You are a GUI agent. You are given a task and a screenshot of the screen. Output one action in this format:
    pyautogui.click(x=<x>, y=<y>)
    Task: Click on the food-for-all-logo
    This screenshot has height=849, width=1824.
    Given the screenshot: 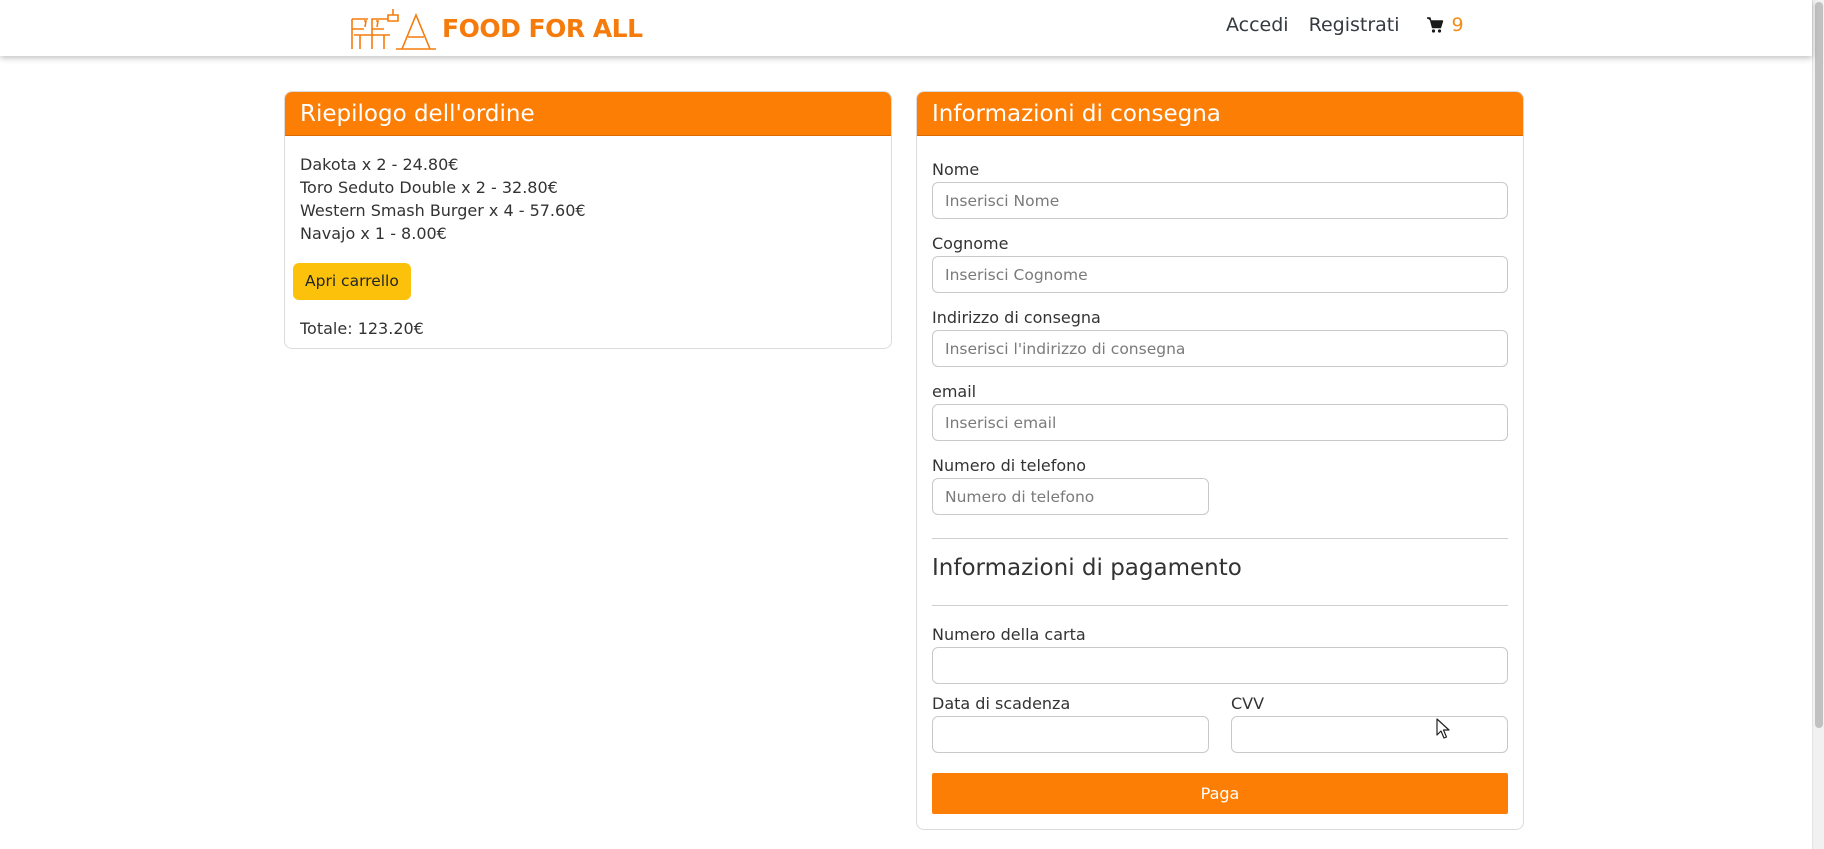 What is the action you would take?
    pyautogui.click(x=393, y=29)
    